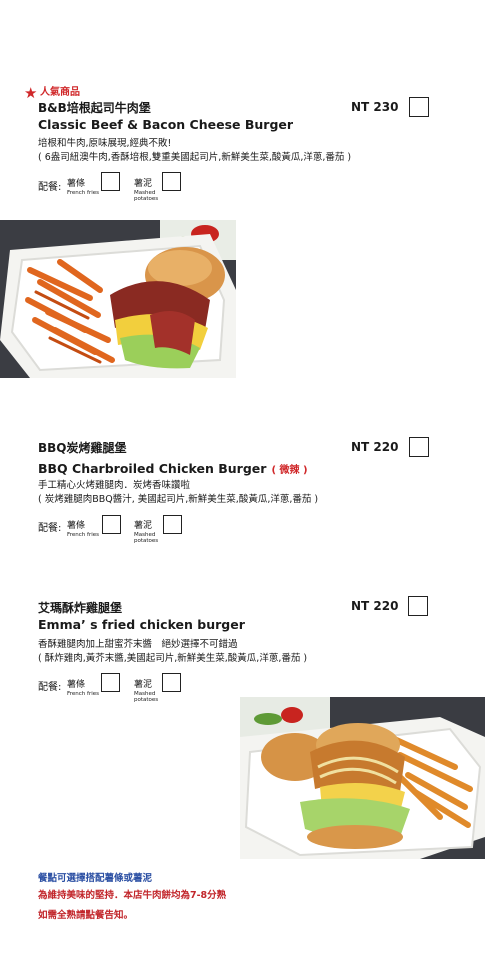  Describe the element at coordinates (166, 124) in the screenshot. I see `item-name-en: Classic Beef & Bacon Cheese Burger` at that location.